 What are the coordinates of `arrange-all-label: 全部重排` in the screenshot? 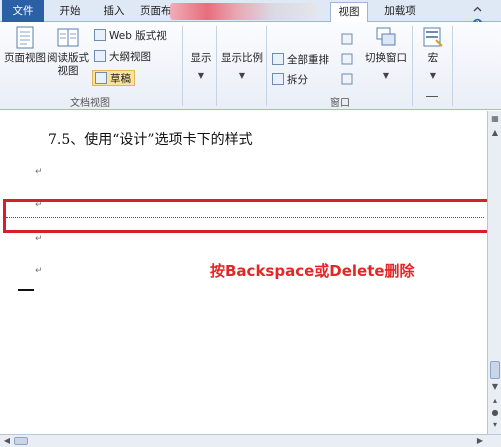 It's located at (308, 60).